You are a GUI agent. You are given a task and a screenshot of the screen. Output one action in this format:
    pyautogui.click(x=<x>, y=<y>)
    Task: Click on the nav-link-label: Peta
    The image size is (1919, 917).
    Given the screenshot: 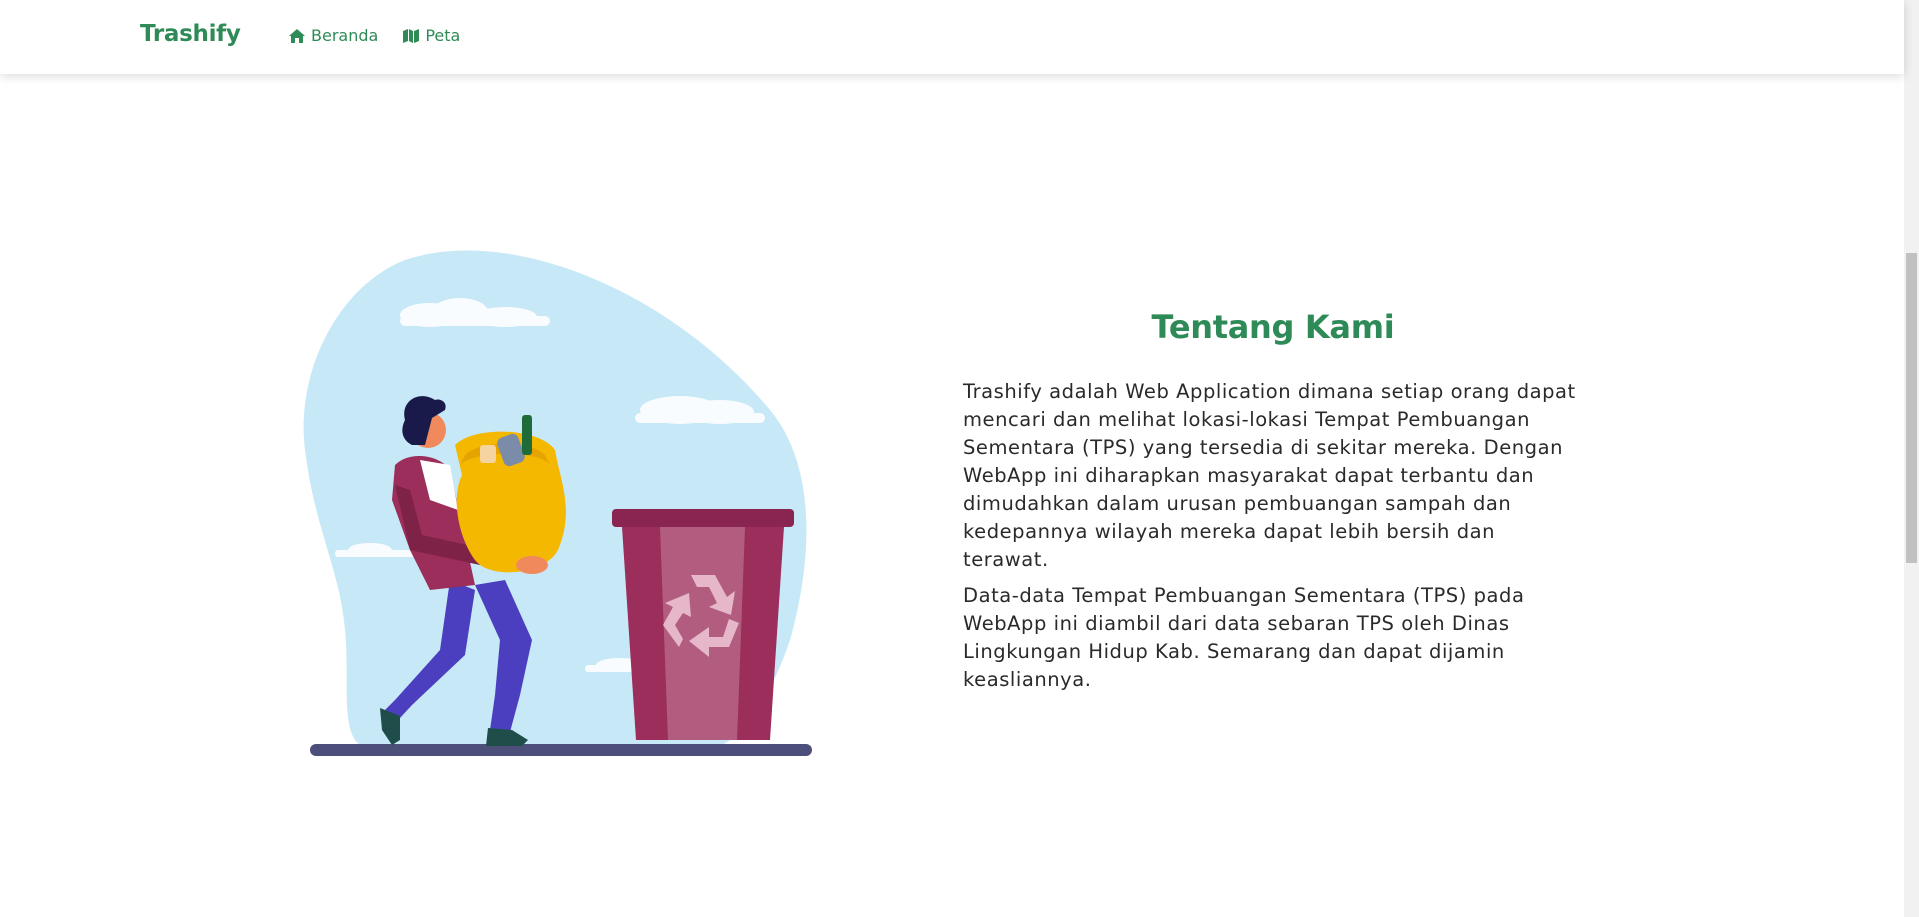 What is the action you would take?
    pyautogui.click(x=443, y=35)
    